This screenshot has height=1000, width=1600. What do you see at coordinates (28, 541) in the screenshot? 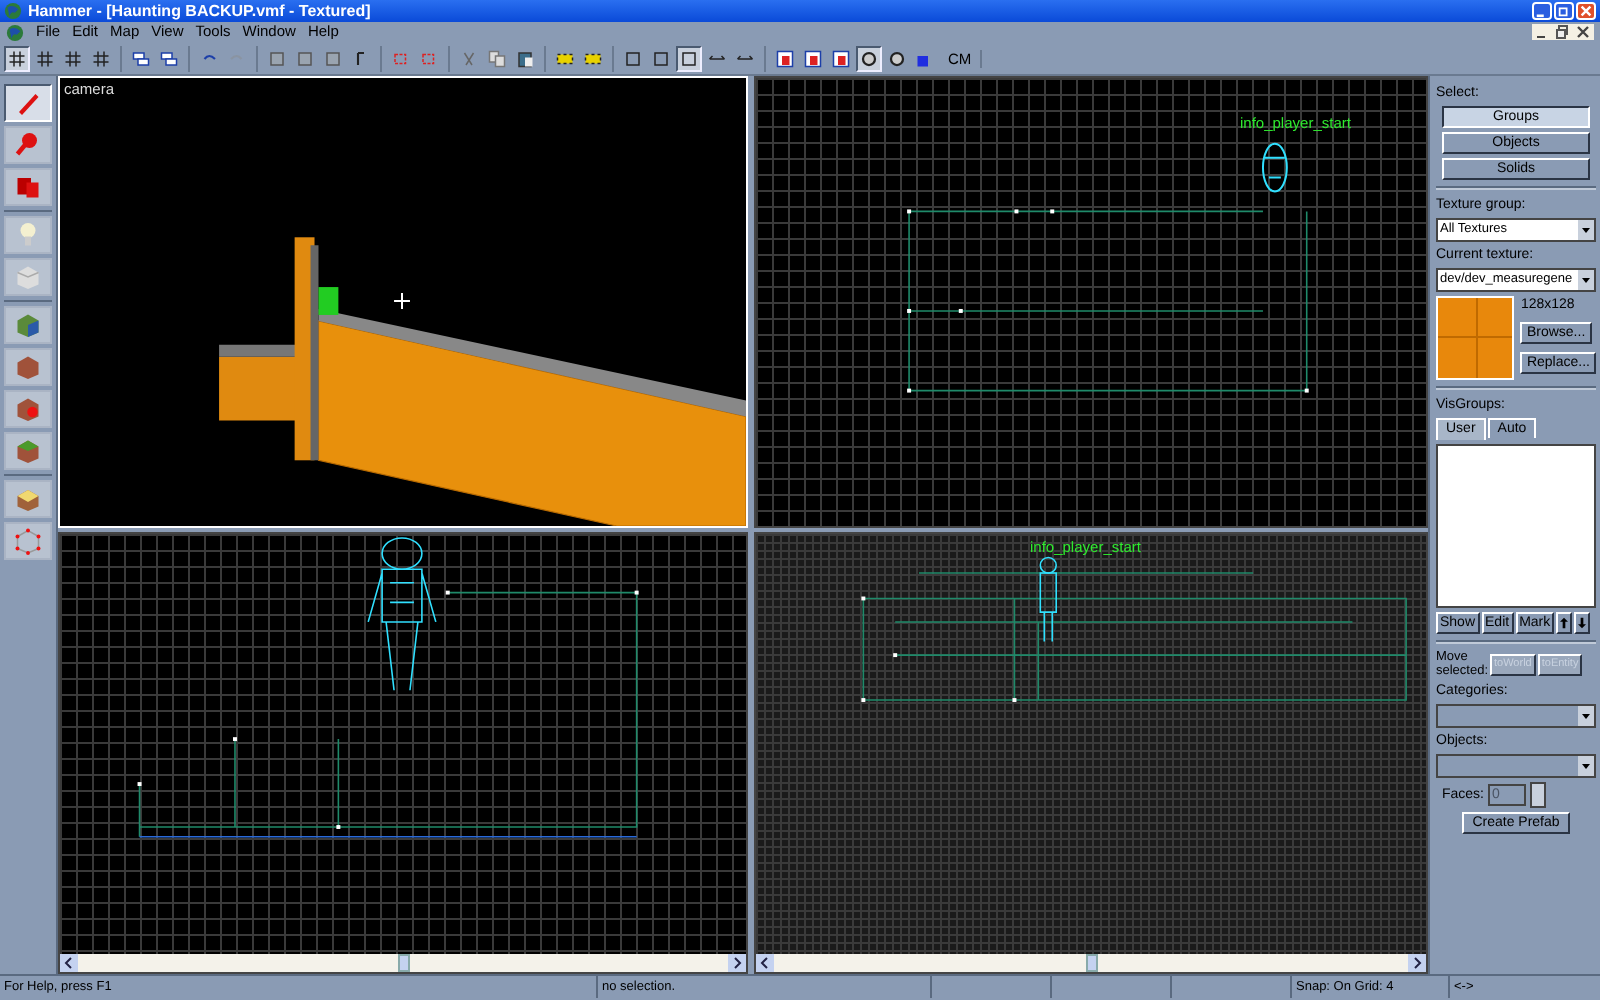
I see `vertex-cube-icon` at bounding box center [28, 541].